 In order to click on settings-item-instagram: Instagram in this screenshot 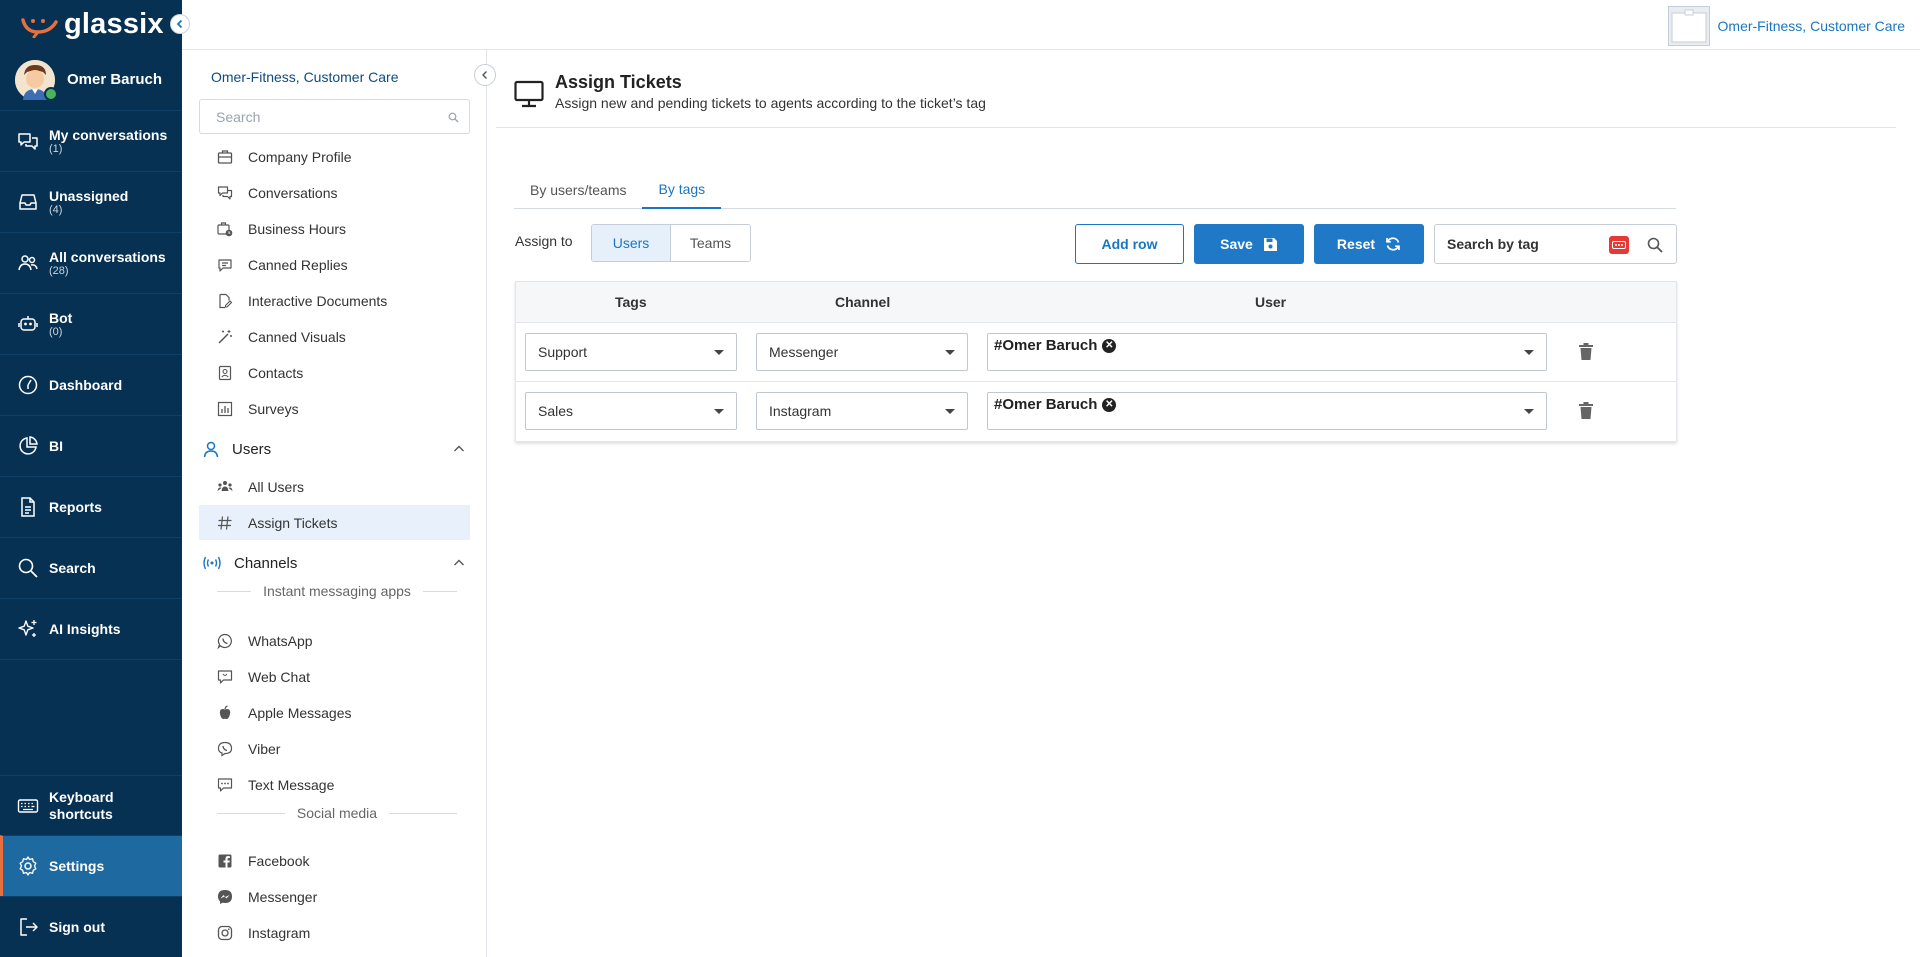, I will do `click(334, 932)`.